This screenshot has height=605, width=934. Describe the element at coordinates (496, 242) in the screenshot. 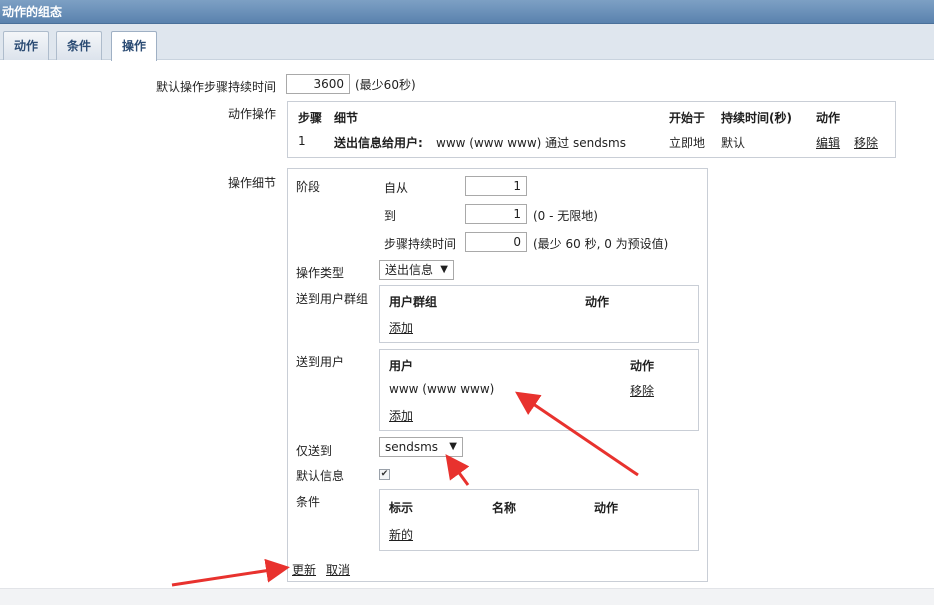

I see `step-duration-input: 0` at that location.